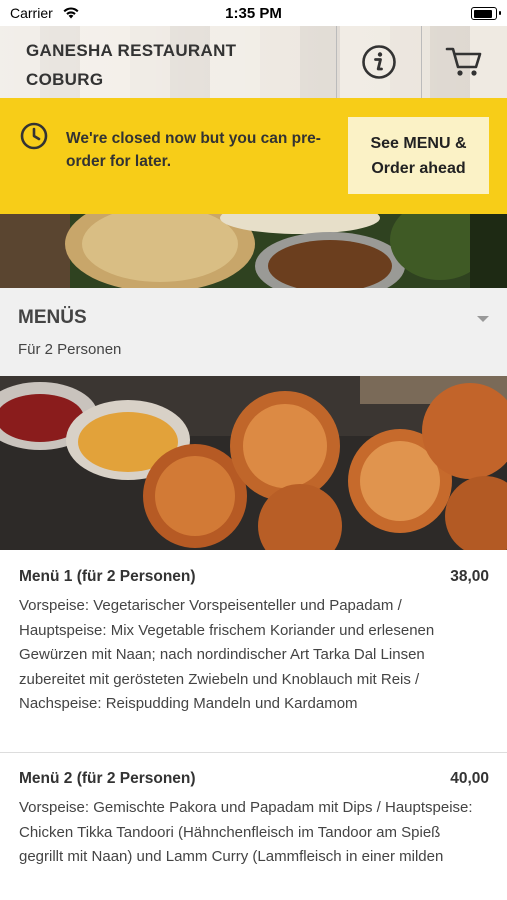 This screenshot has width=507, height=900. Describe the element at coordinates (469, 778) in the screenshot. I see `item-price: 40,00` at that location.